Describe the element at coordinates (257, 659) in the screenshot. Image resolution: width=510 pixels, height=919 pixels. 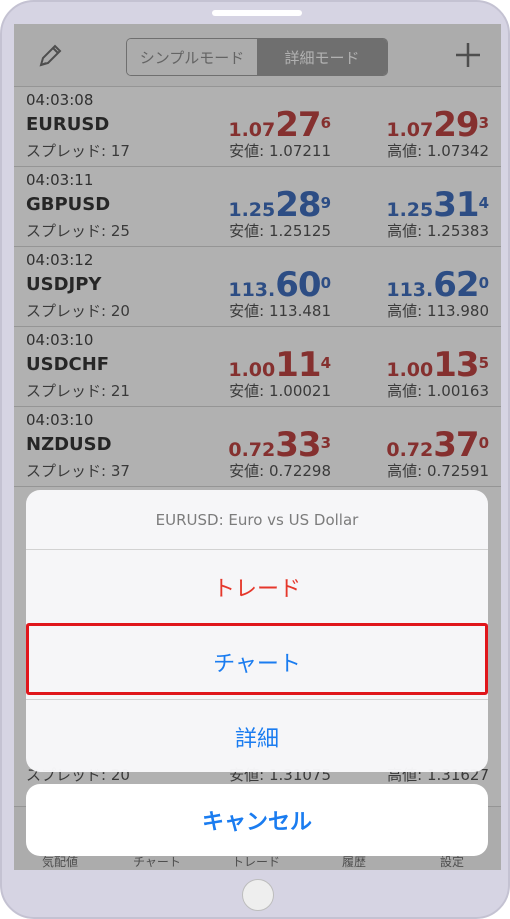
I see `chart-highlight-box` at that location.